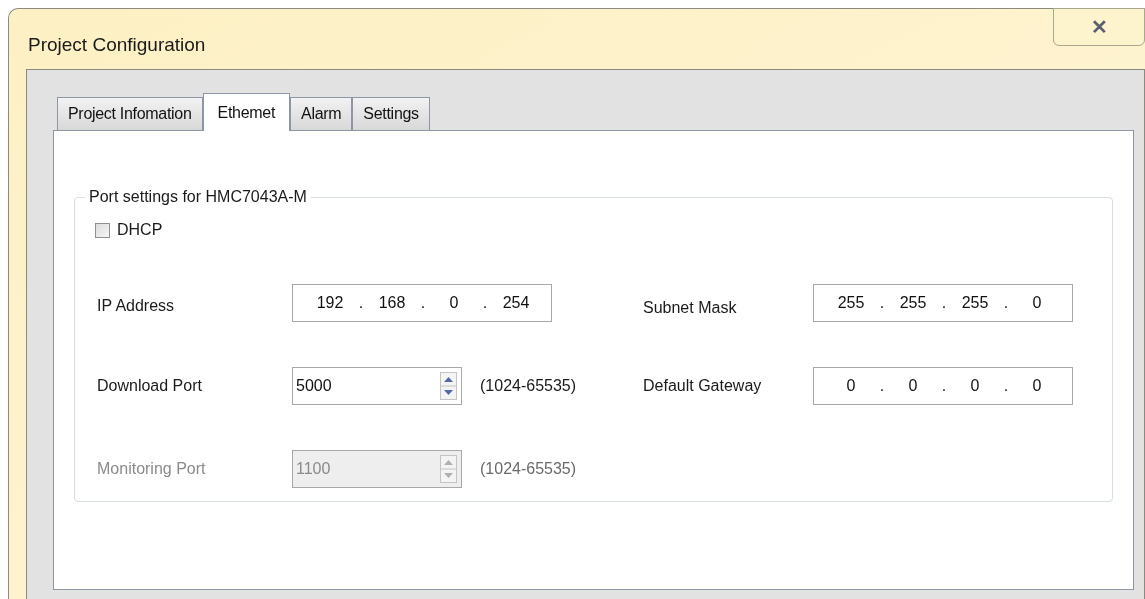  What do you see at coordinates (690, 308) in the screenshot?
I see `field-label: Subnet Mask` at bounding box center [690, 308].